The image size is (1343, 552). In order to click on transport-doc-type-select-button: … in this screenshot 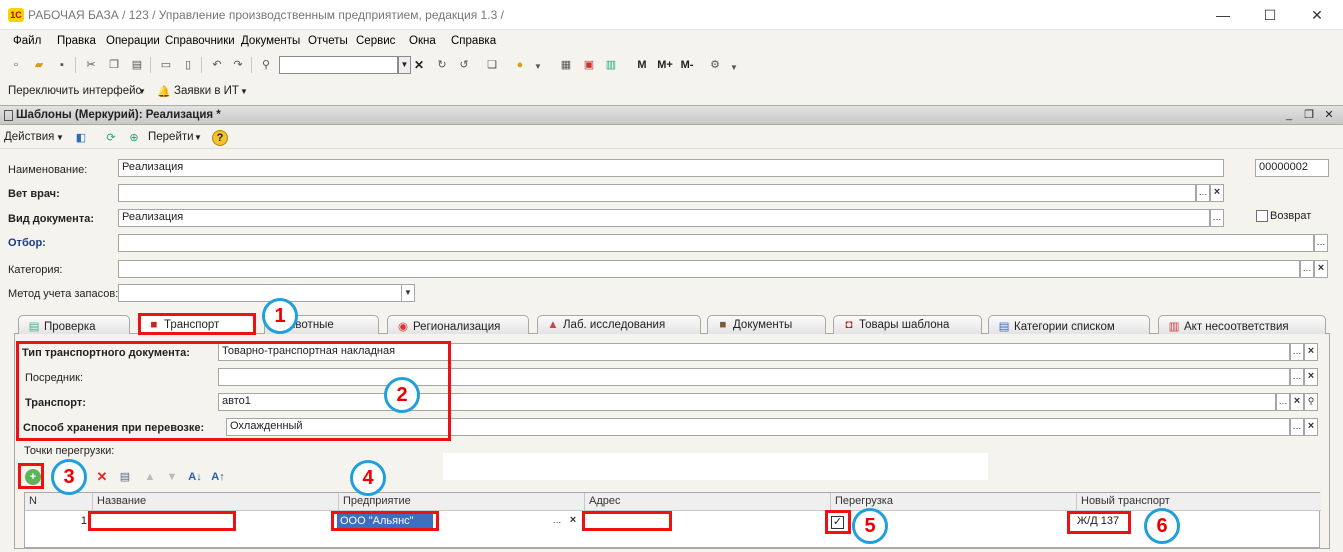, I will do `click(1297, 352)`.